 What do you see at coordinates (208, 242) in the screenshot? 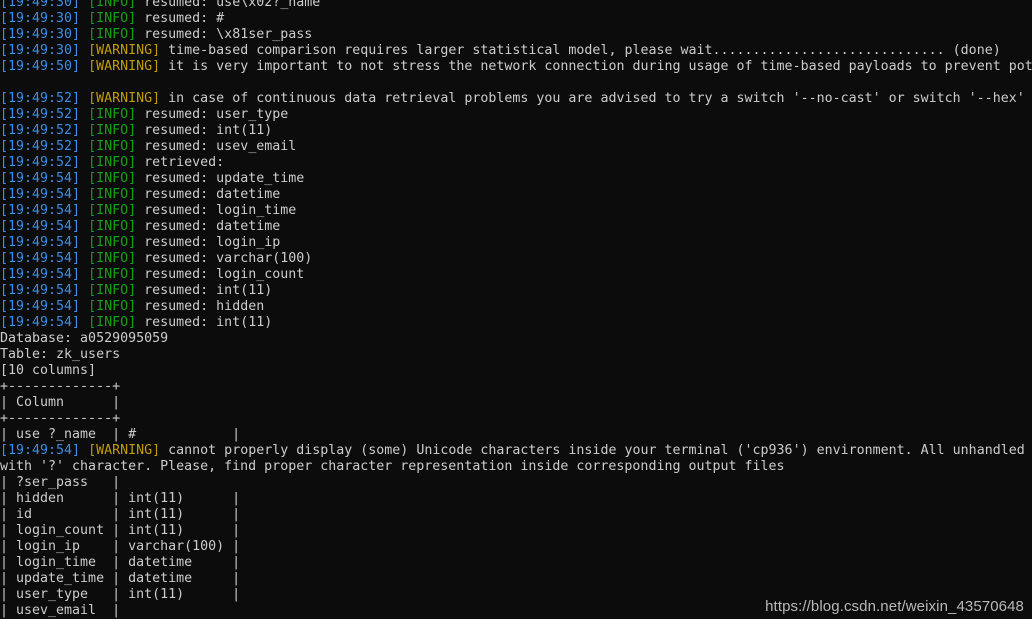
I see `log-message: resumed: login_ip` at bounding box center [208, 242].